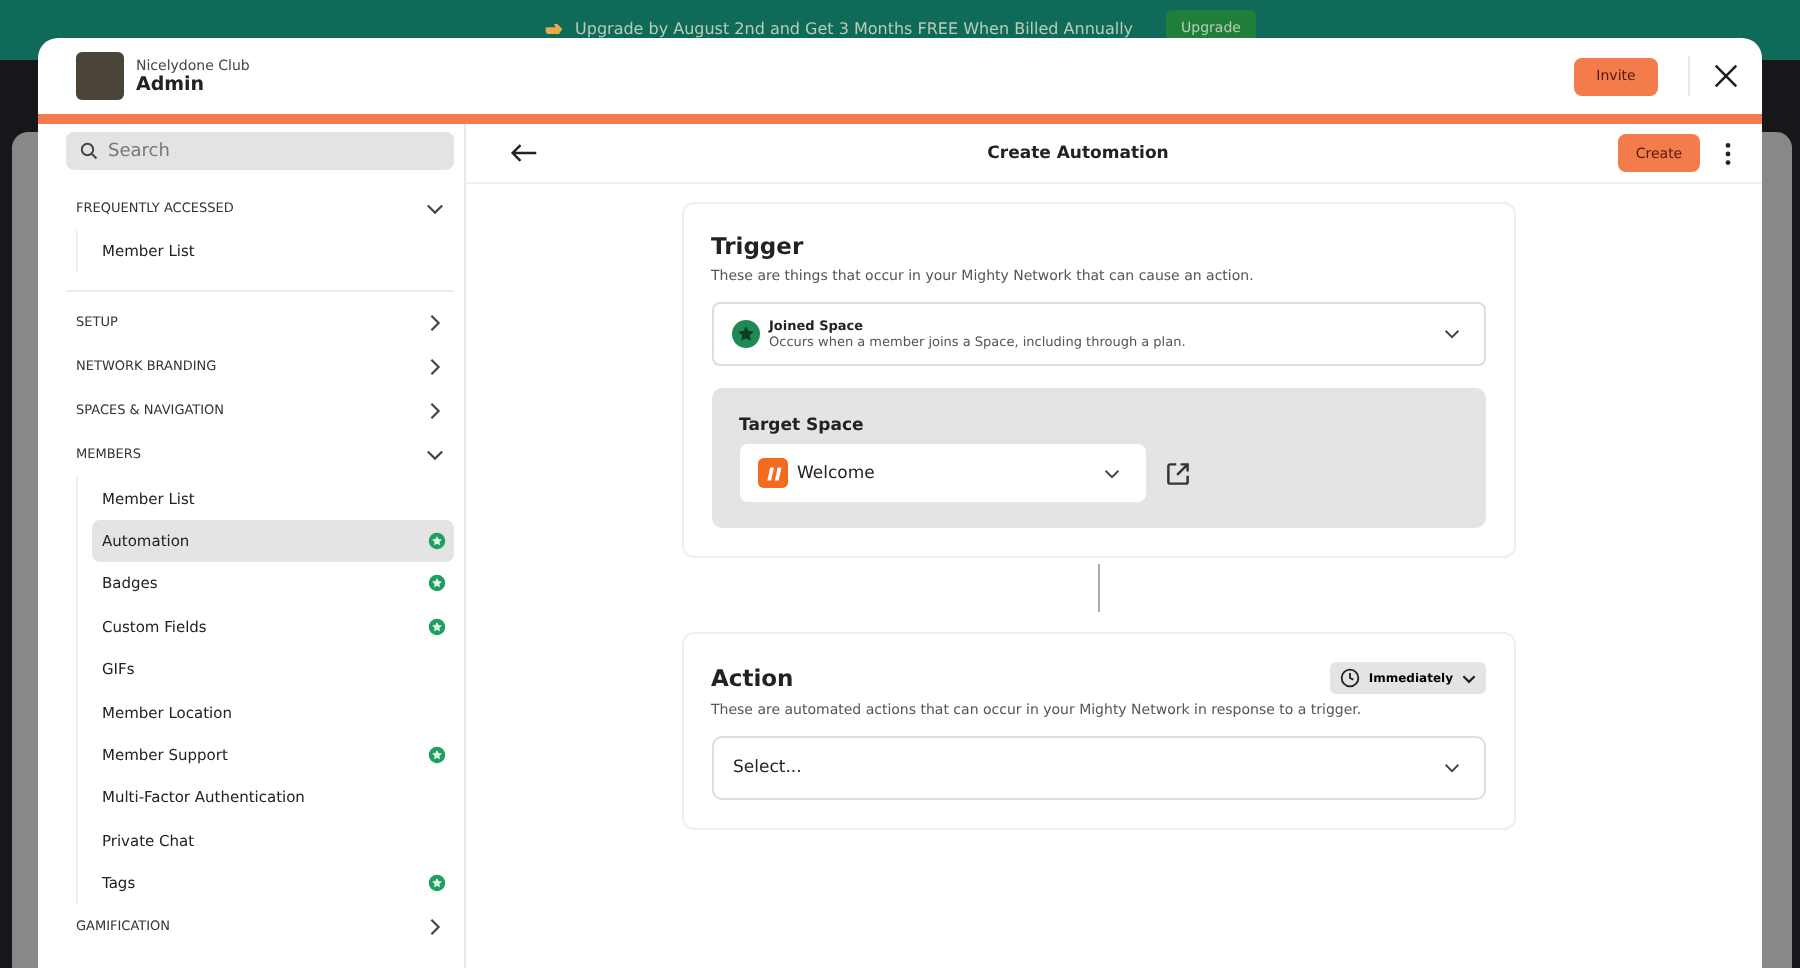 The height and width of the screenshot is (968, 1800). What do you see at coordinates (1726, 76) in the screenshot?
I see `close-icon` at bounding box center [1726, 76].